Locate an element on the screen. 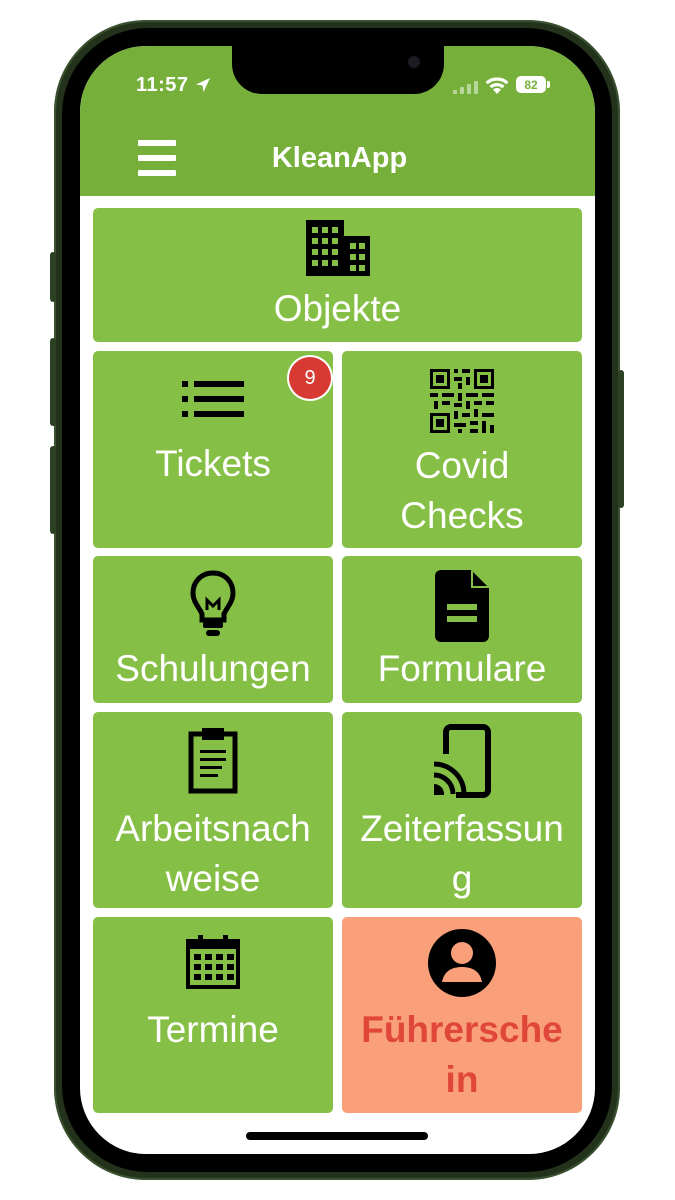 This screenshot has width=675, height=1200. home-indicator is located at coordinates (337, 1136).